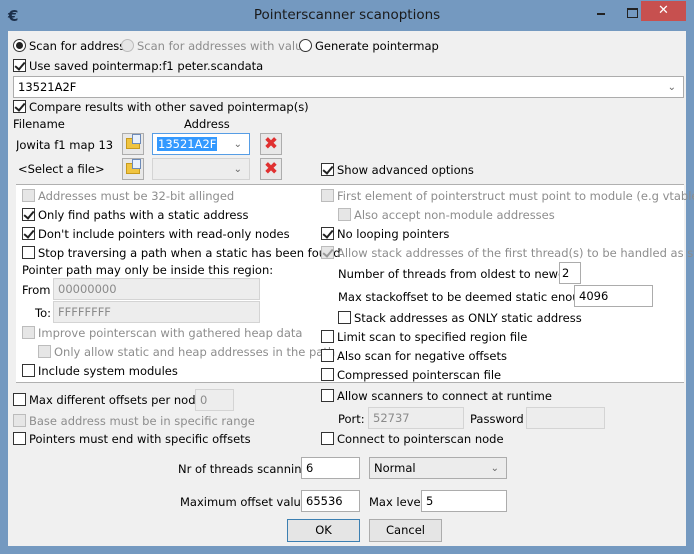  Describe the element at coordinates (411, 375) in the screenshot. I see `compressed-file-checkbox: Compressed pointerscan file` at that location.